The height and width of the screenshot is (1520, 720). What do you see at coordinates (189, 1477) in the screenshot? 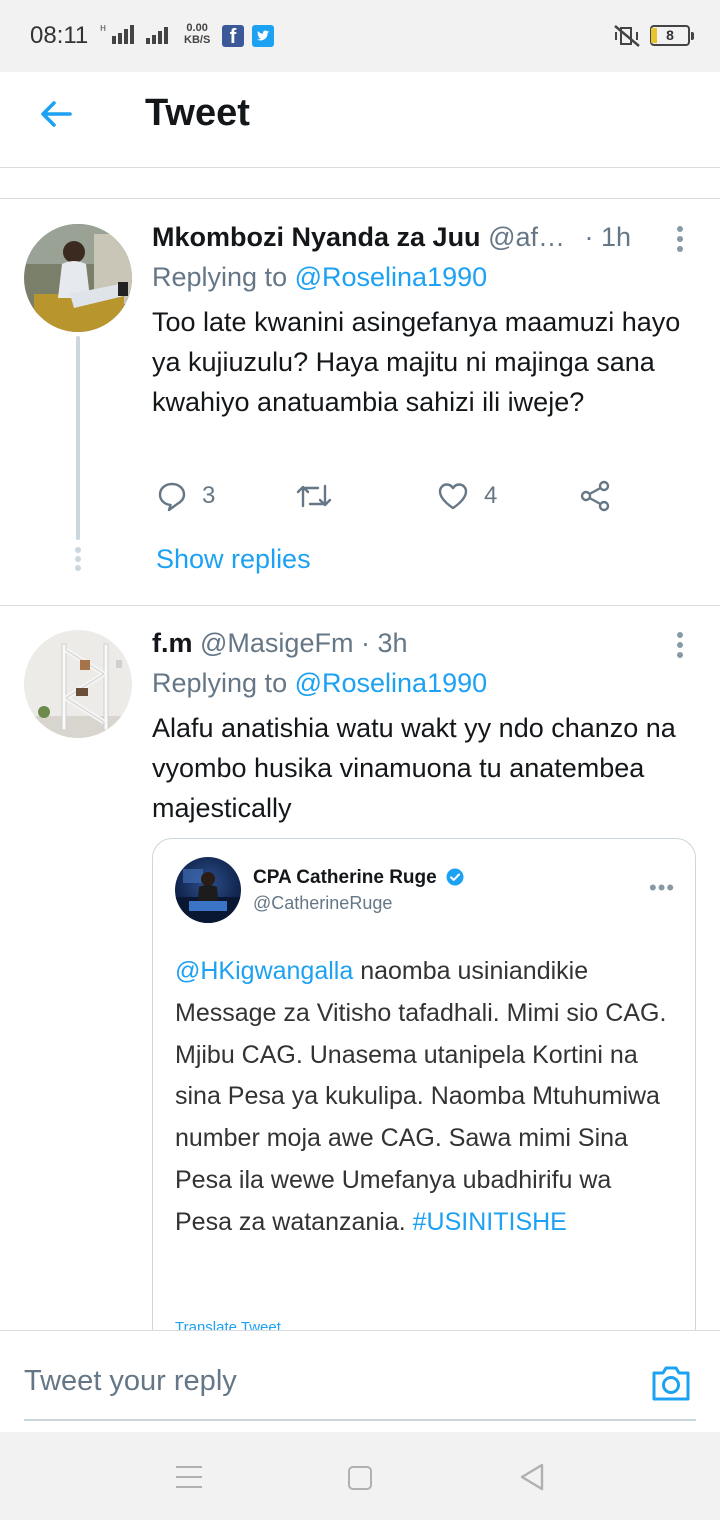
I see `recent-apps-icon` at bounding box center [189, 1477].